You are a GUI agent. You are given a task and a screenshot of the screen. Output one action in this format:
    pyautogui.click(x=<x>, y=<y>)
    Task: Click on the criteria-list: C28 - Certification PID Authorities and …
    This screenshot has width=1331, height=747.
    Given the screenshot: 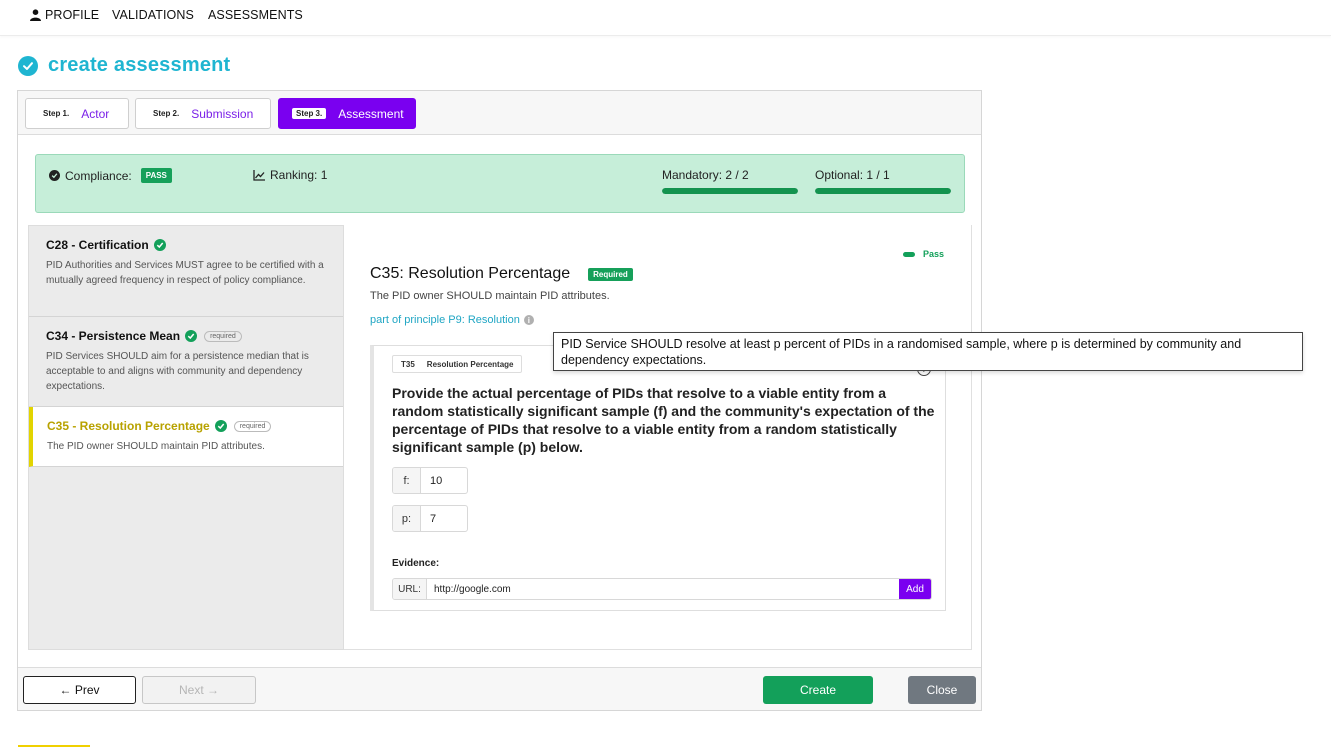 What is the action you would take?
    pyautogui.click(x=186, y=437)
    